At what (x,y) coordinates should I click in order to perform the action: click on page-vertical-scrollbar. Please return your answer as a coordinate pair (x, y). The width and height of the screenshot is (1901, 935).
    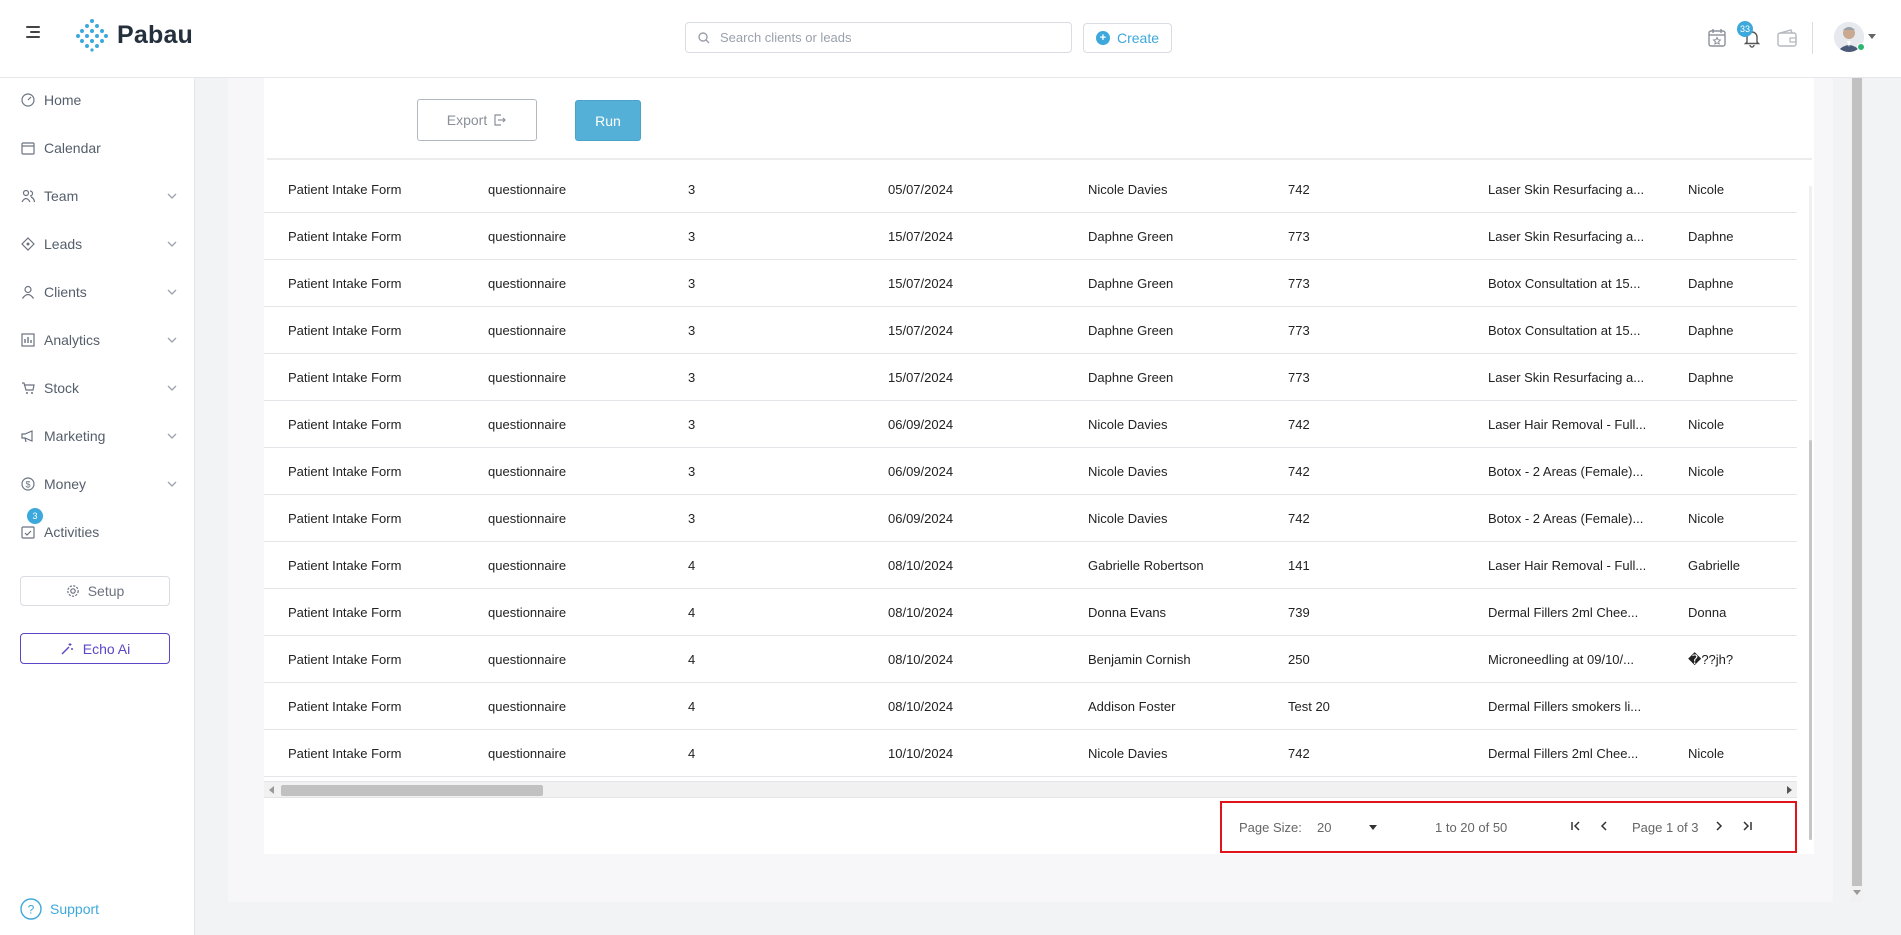
    Looking at the image, I should click on (1857, 490).